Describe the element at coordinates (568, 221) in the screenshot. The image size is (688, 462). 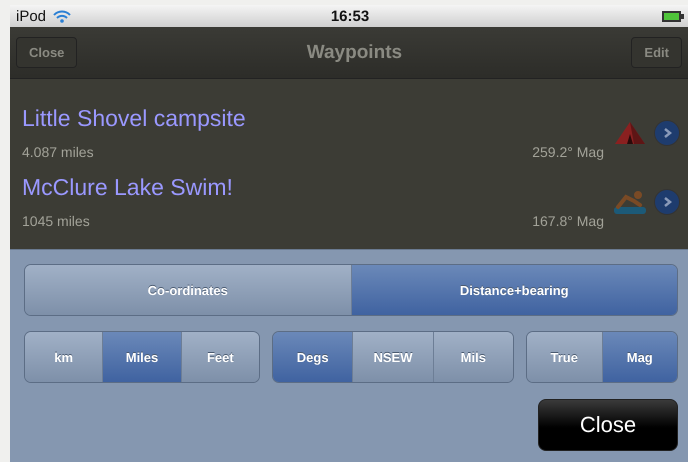
I see `bearing-label: 167.8° Mag` at that location.